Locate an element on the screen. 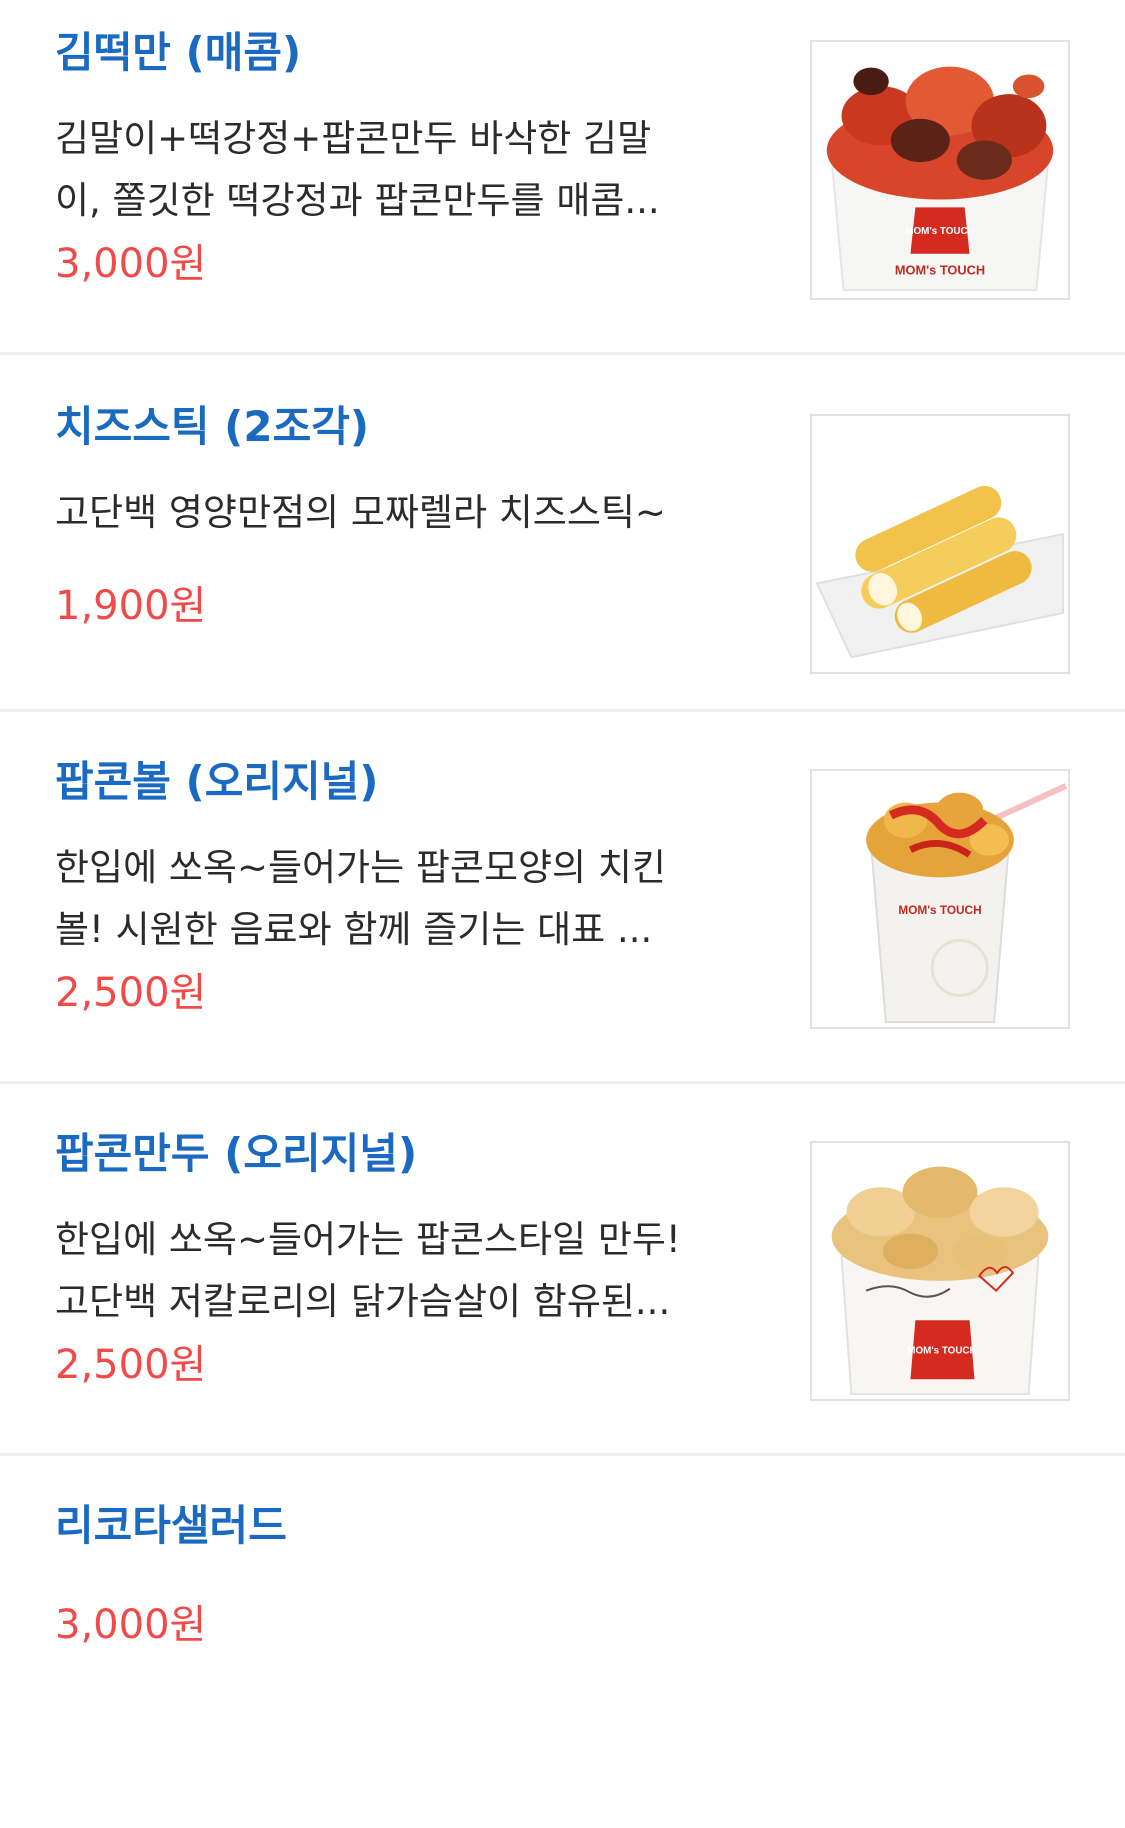 The width and height of the screenshot is (1125, 1828). menu-item-description: 고단백 영양만점의 모짜렐라 치즈스틱~ is located at coordinates (360, 512).